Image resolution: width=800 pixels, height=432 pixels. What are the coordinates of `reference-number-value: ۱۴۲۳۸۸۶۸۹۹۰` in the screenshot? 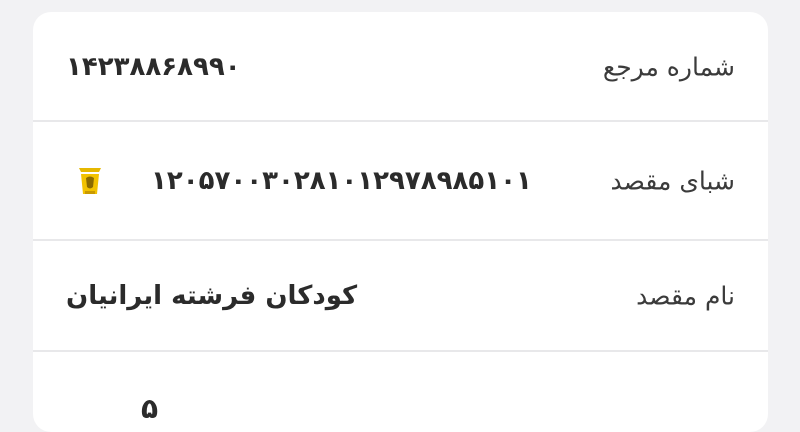 It's located at (153, 67).